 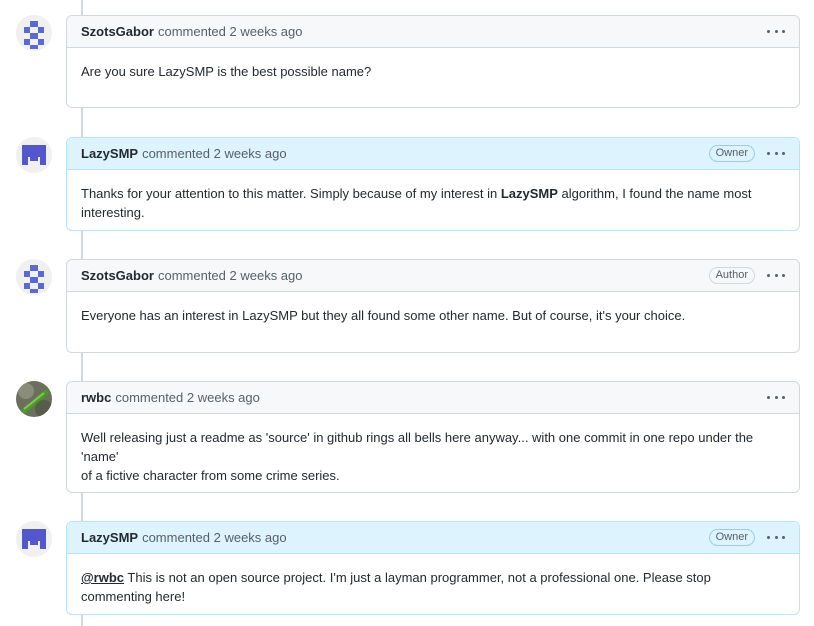 I want to click on comment-header: SzotsGabor commented 2 weeks ago, so click(x=433, y=32).